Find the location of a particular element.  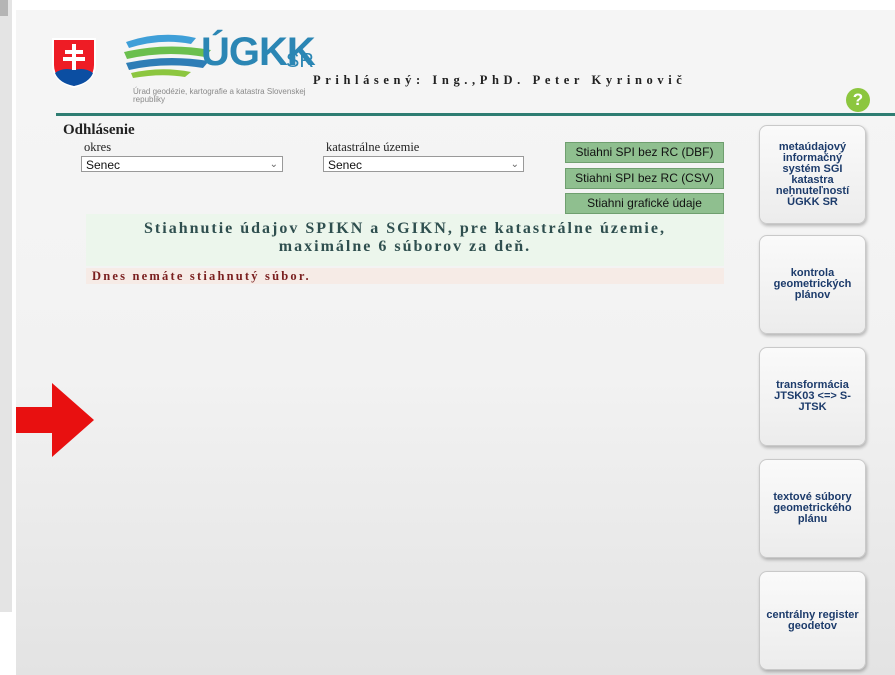

status-message: Dnes nemáte stiahnutý súbor. is located at coordinates (405, 276).